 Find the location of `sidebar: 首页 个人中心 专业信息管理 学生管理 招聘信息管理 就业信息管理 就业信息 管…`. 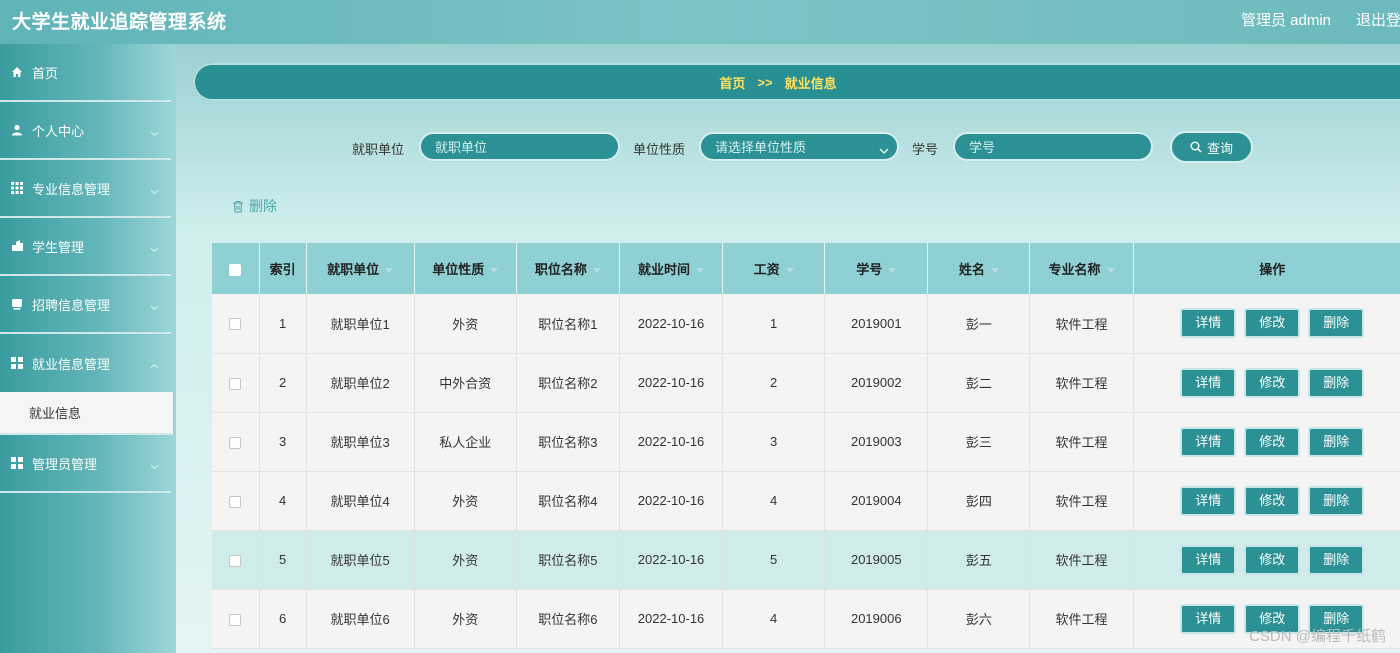

sidebar: 首页 个人中心 专业信息管理 学生管理 招聘信息管理 就业信息管理 就业信息 管… is located at coordinates (88, 348).